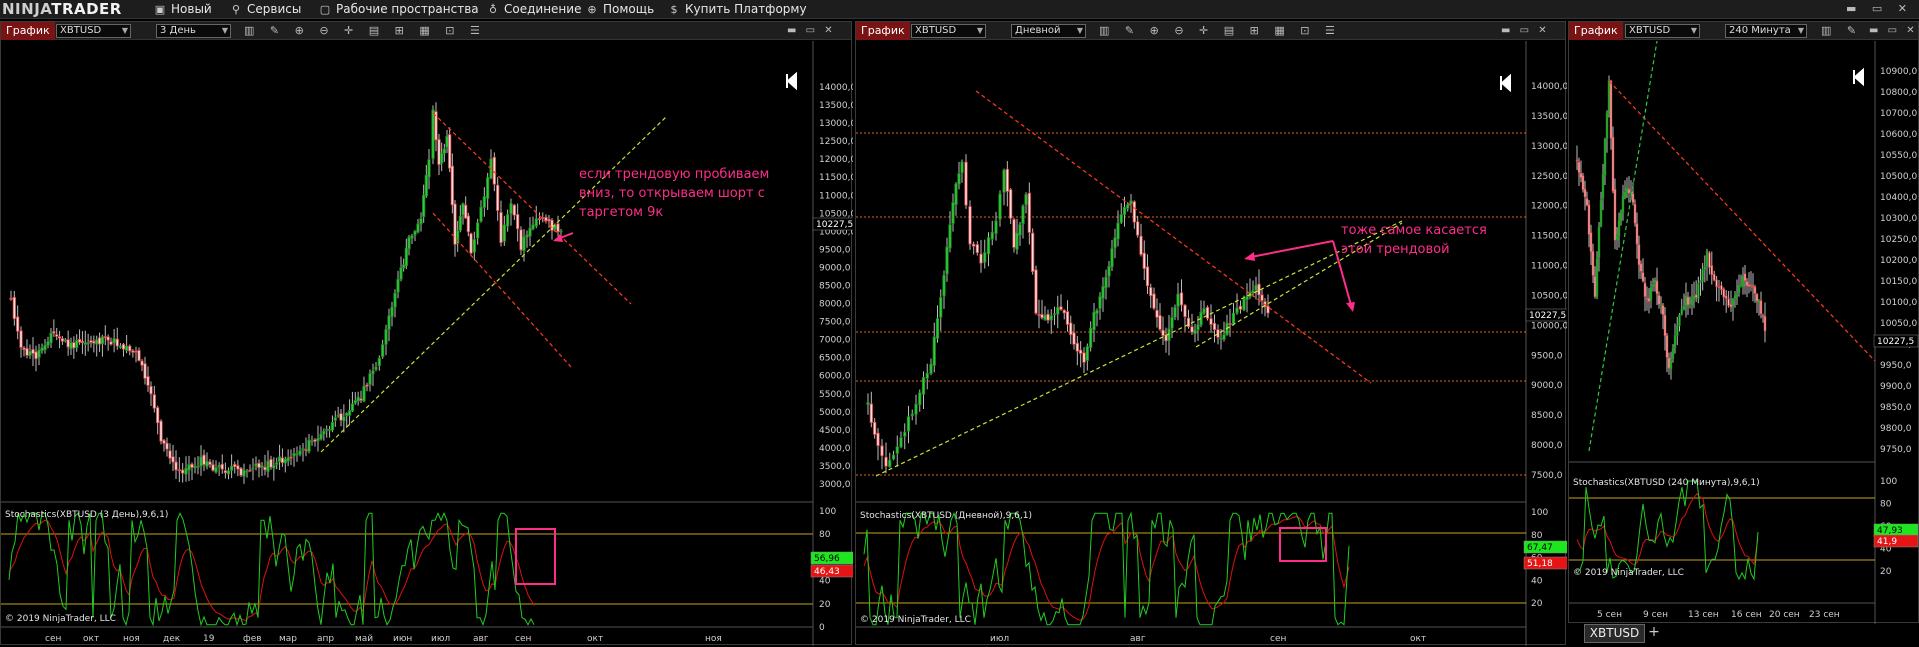  Describe the element at coordinates (835, 377) in the screenshot. I see `price-tick-label: 6000,0` at that location.